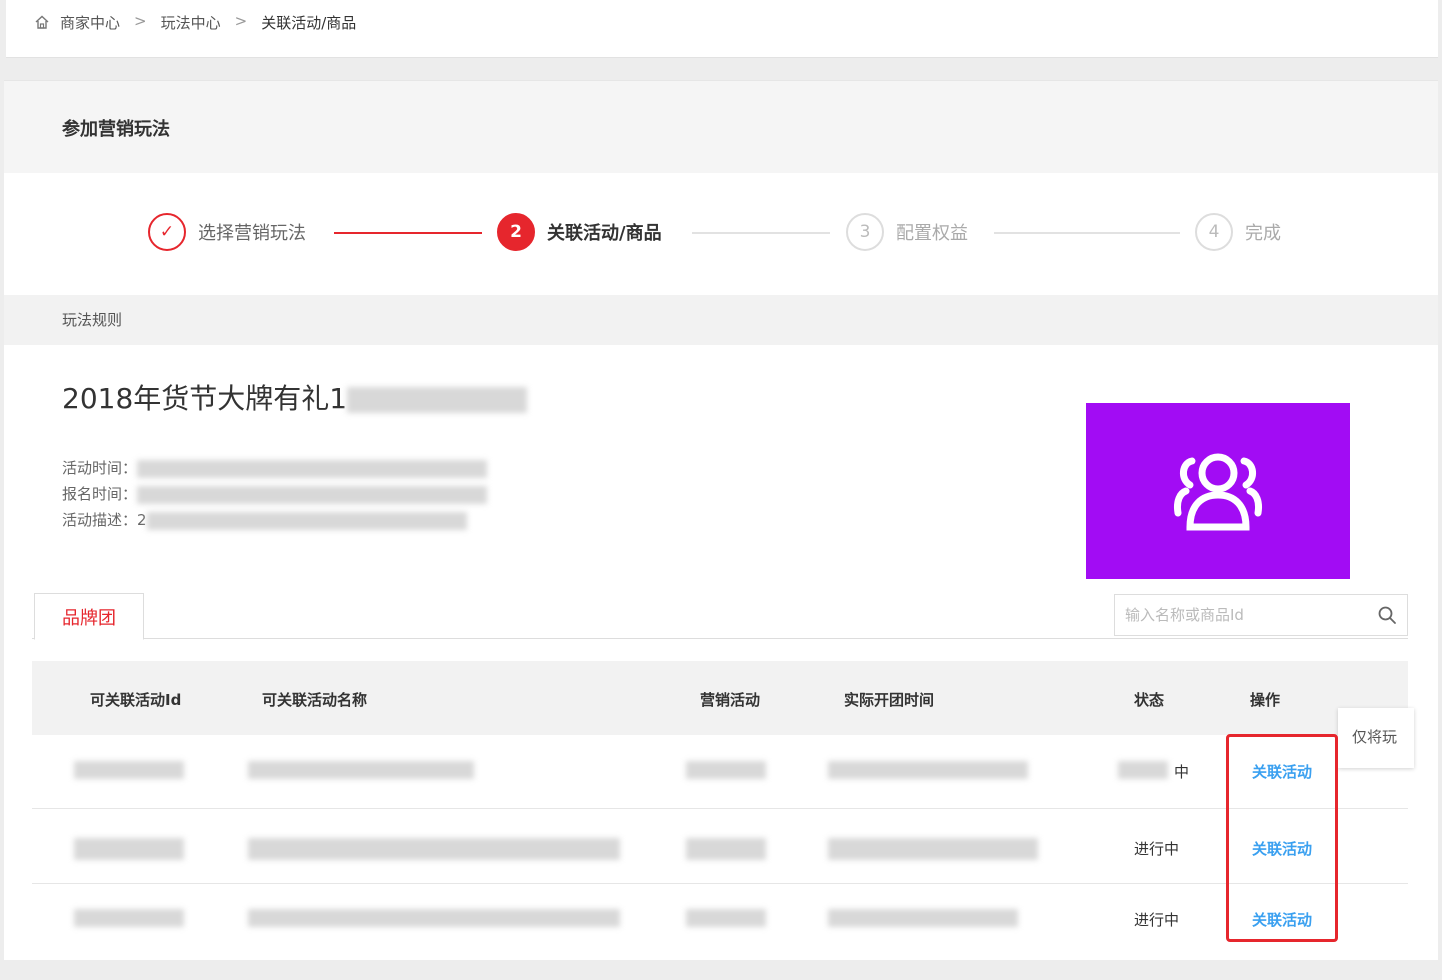 The width and height of the screenshot is (1442, 980). What do you see at coordinates (1387, 615) in the screenshot?
I see `search-icon` at bounding box center [1387, 615].